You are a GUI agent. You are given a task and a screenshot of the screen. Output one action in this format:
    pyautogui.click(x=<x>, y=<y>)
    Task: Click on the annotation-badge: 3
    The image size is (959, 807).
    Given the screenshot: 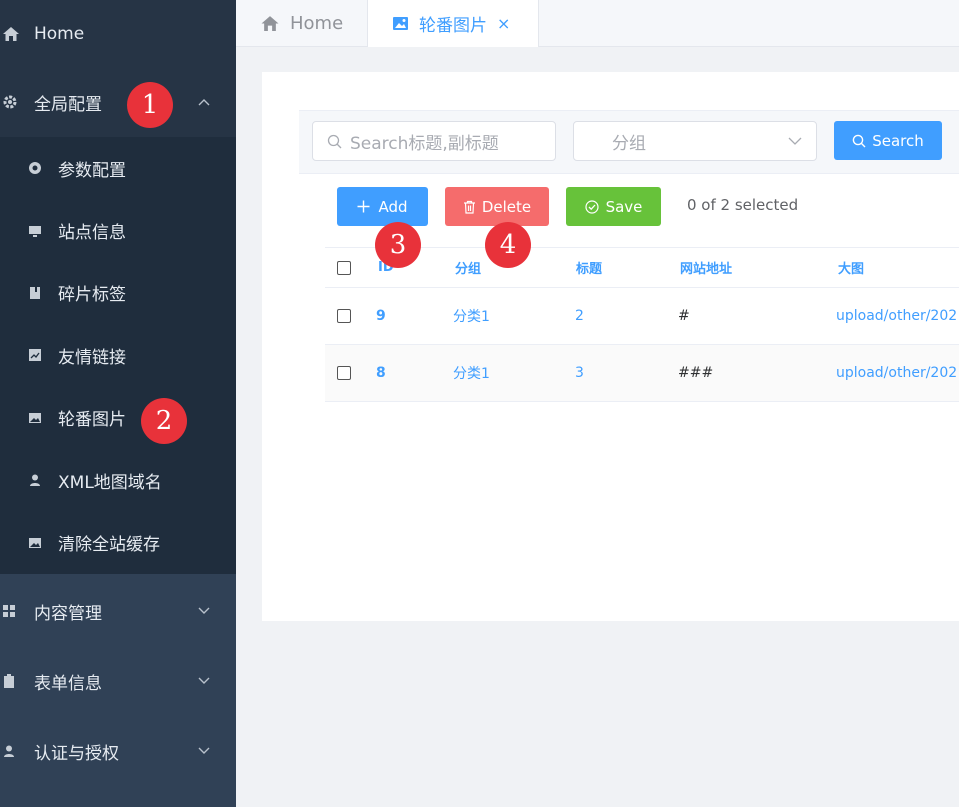 What is the action you would take?
    pyautogui.click(x=398, y=245)
    